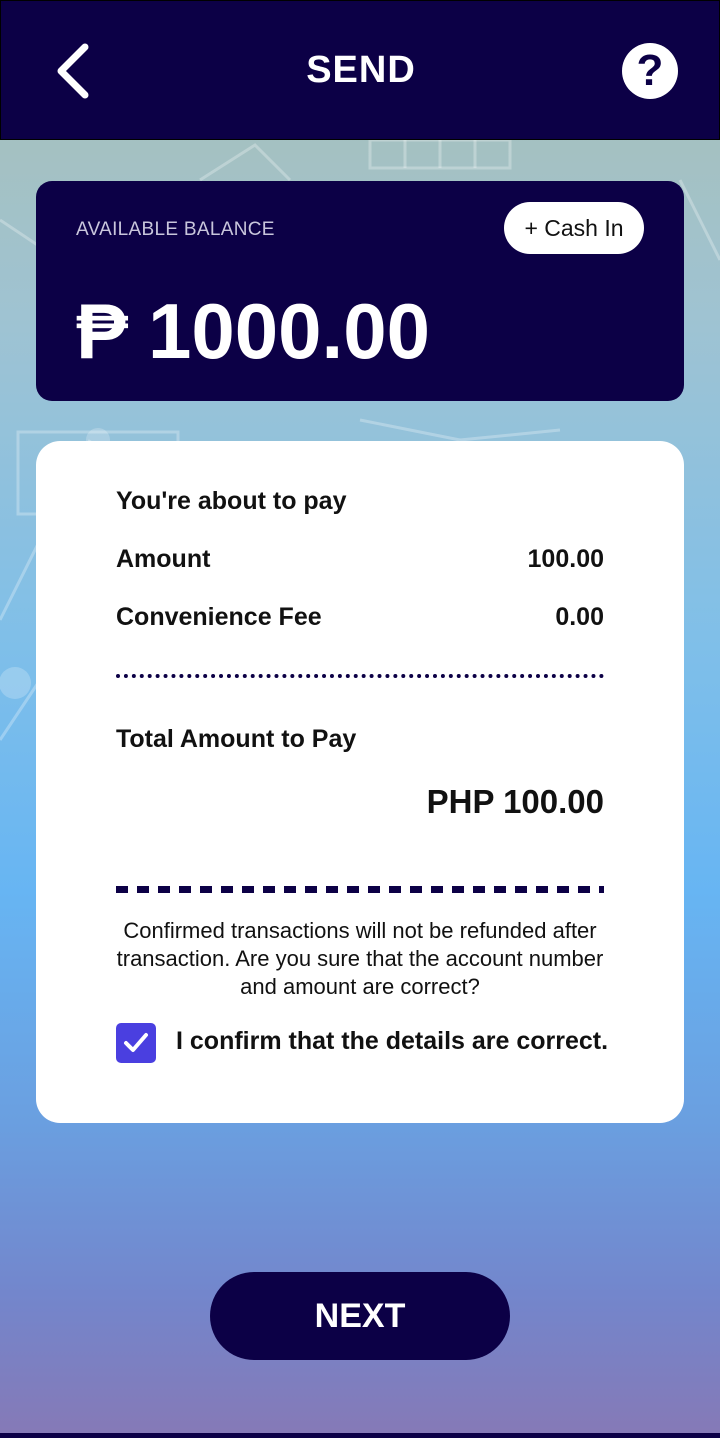 The image size is (720, 1438). I want to click on total-label: Total Amount to Pay, so click(236, 739).